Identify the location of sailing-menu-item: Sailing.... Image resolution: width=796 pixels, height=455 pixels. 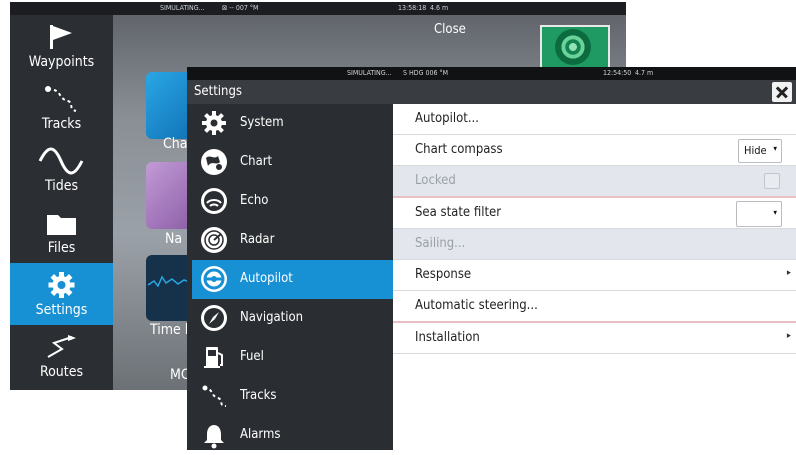
(594, 244).